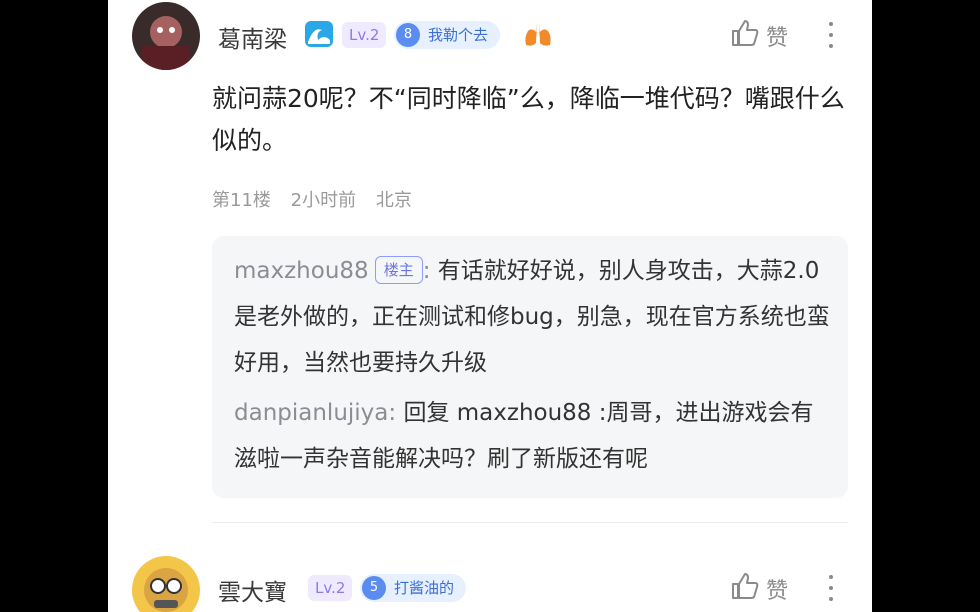 The height and width of the screenshot is (612, 980). Describe the element at coordinates (319, 36) in the screenshot. I see `wave-icon` at that location.